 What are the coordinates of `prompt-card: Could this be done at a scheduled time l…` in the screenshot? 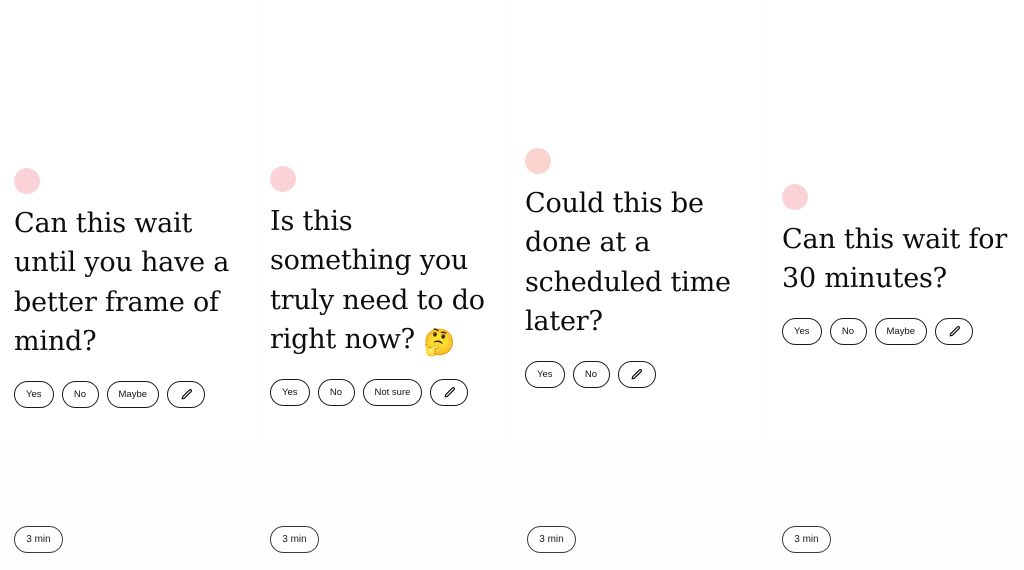 It's located at (632, 268).